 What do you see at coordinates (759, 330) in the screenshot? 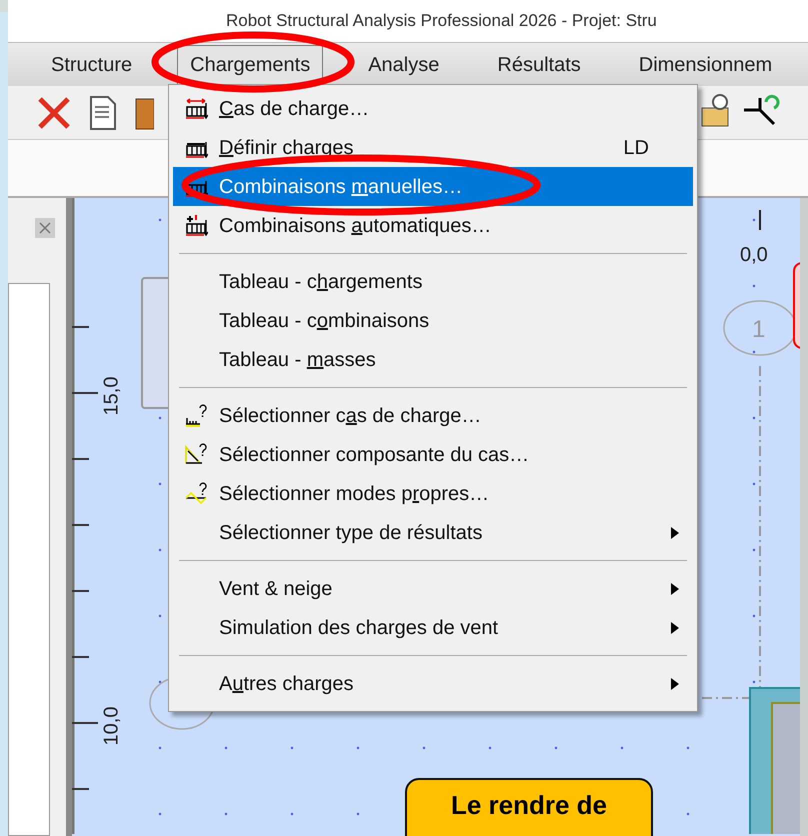
I see `axis-number: 1` at bounding box center [759, 330].